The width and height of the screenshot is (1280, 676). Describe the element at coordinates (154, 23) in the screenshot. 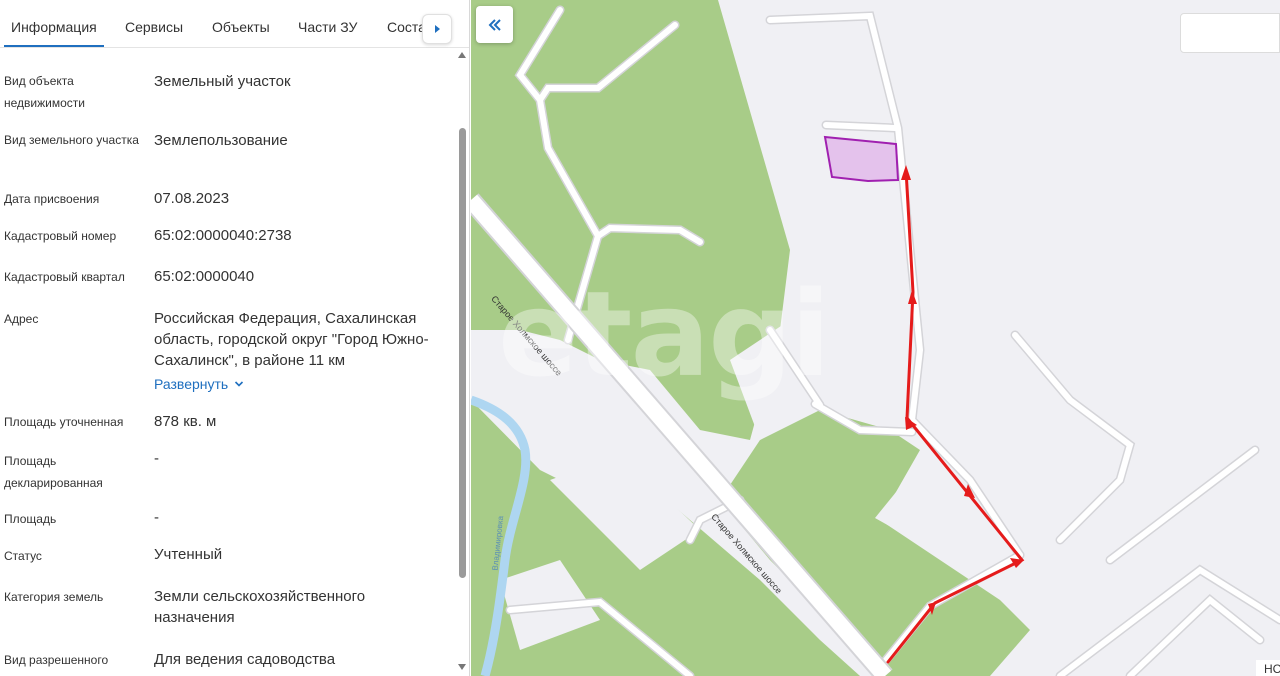

I see `tab-services: Сервисы` at that location.